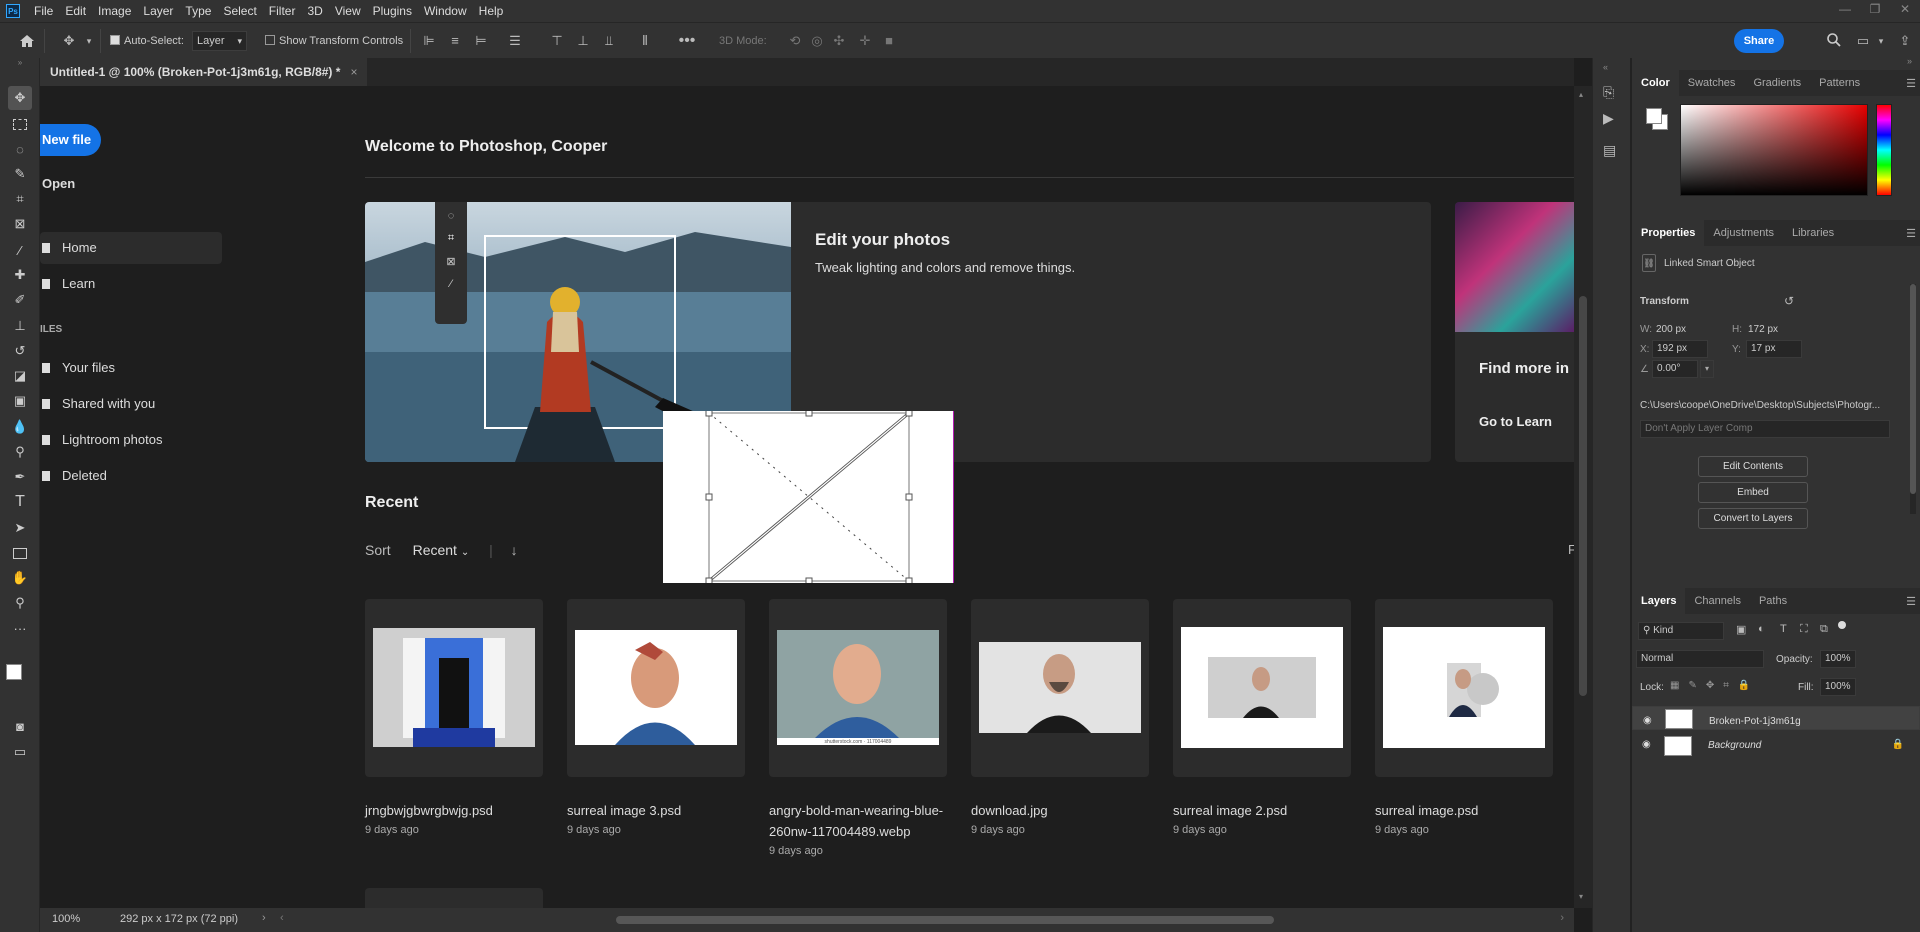 This screenshot has height=932, width=1920. I want to click on foreground-color-swatch, so click(1654, 116).